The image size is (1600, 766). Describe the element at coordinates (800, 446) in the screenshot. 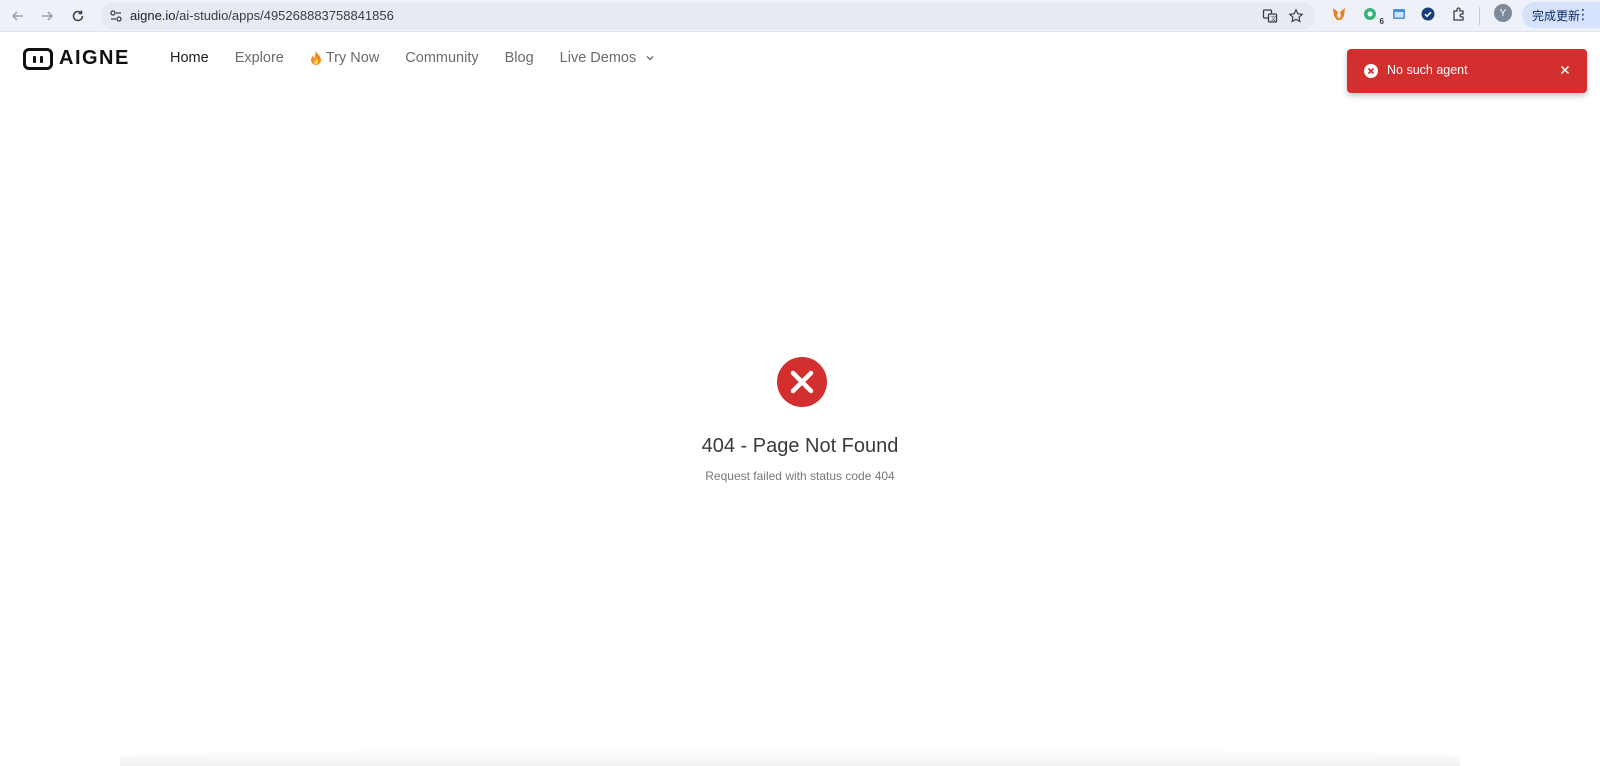

I see `error-title: 404 - Page Not Found` at that location.